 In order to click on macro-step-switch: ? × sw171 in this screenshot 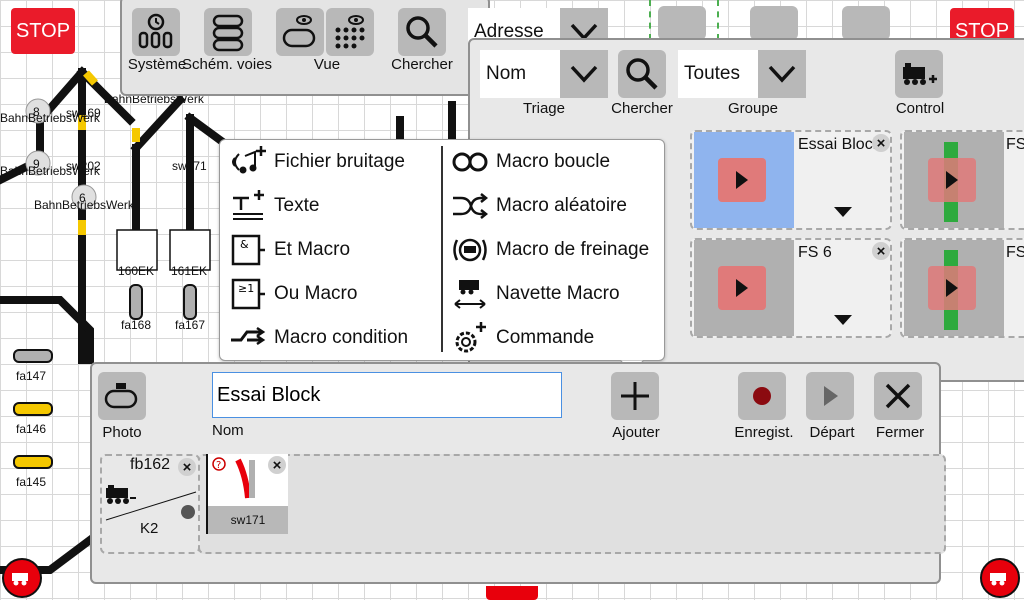, I will do `click(247, 494)`.